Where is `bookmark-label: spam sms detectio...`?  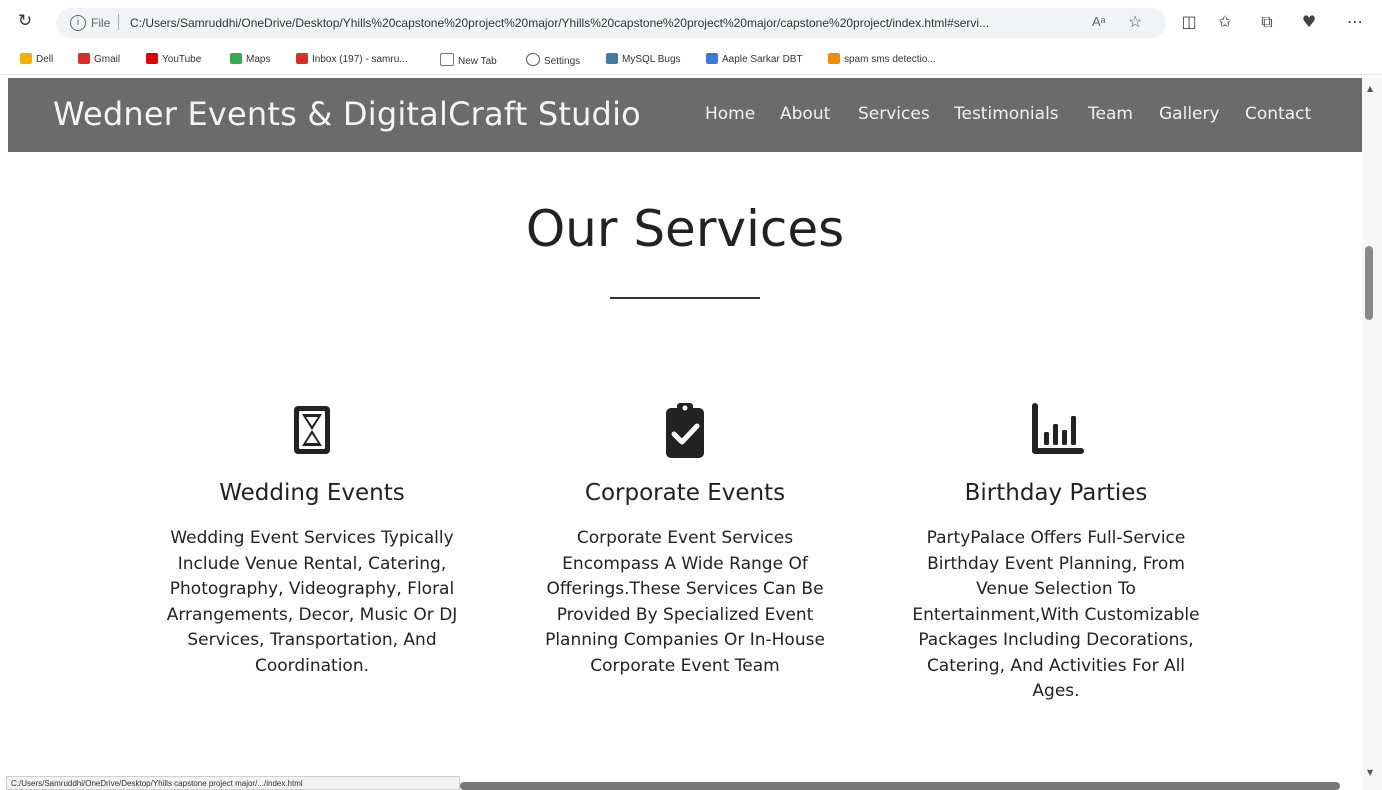 bookmark-label: spam sms detectio... is located at coordinates (890, 59).